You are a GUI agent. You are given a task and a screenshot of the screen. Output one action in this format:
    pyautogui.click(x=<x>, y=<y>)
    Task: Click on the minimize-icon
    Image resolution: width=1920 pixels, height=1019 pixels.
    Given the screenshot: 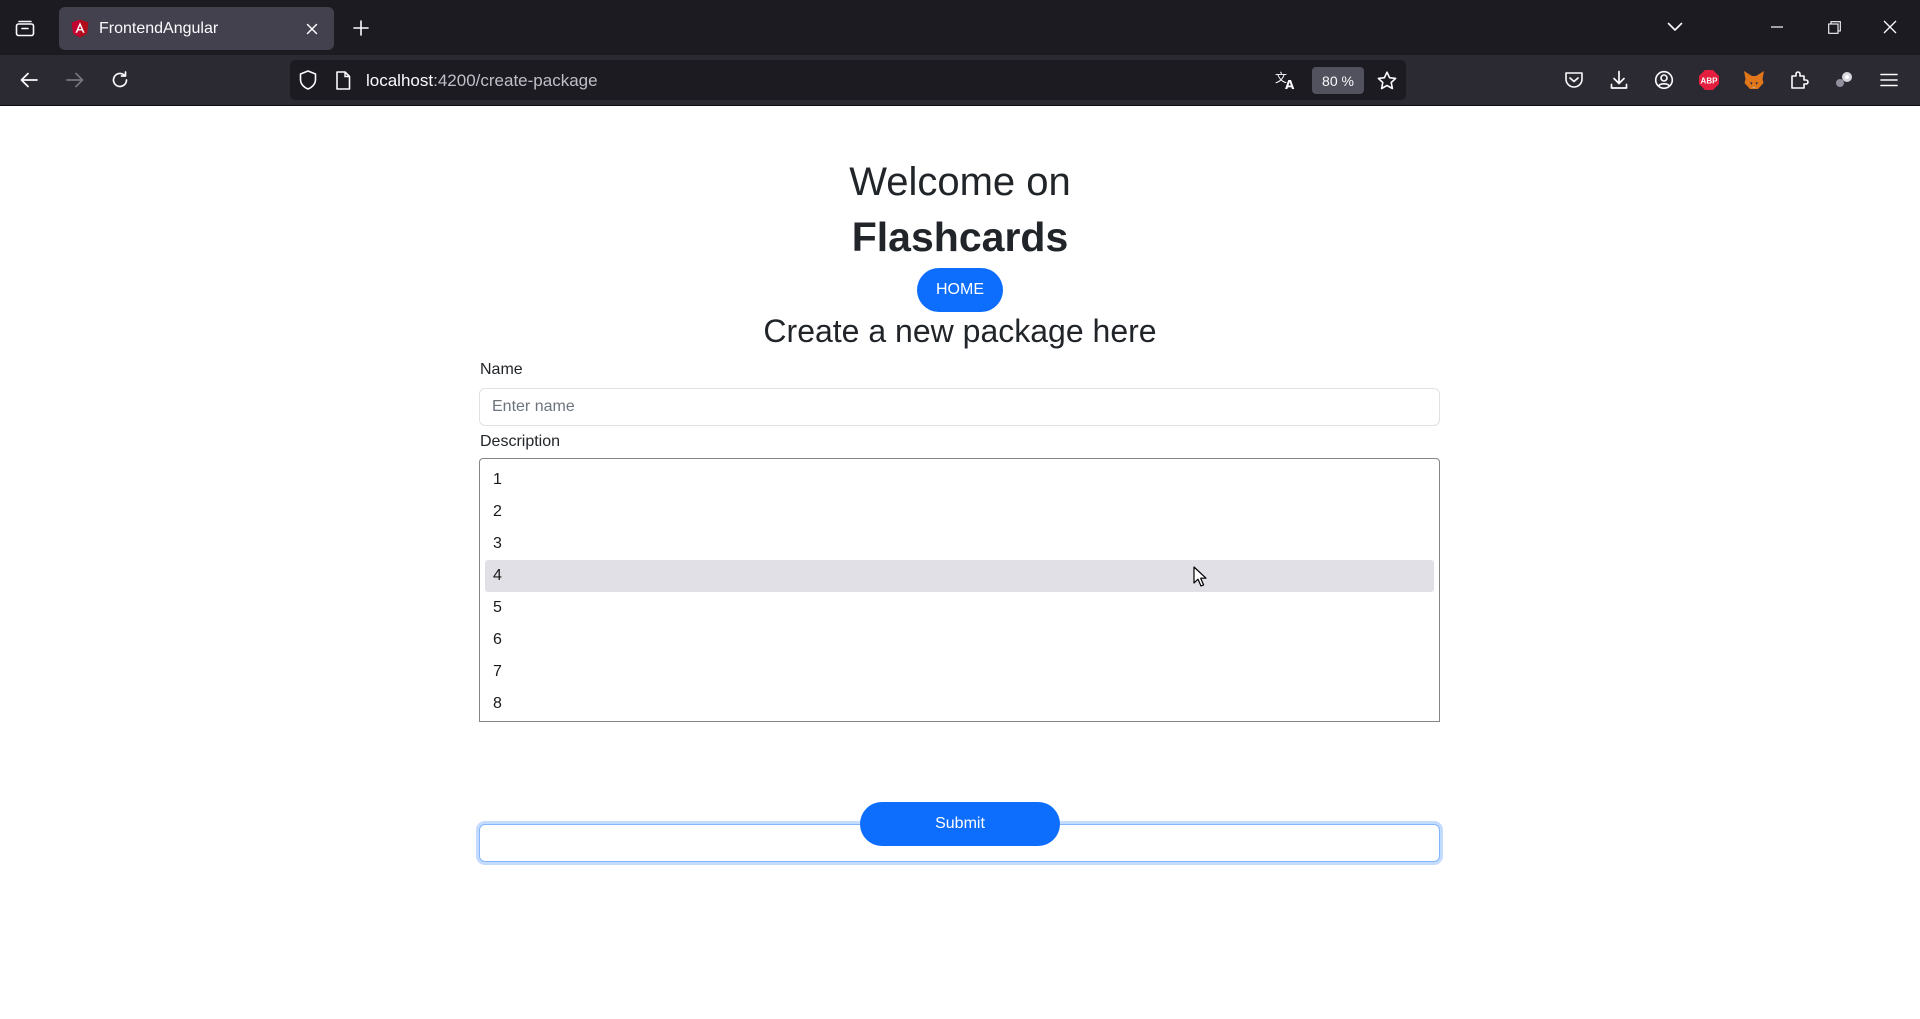 What is the action you would take?
    pyautogui.click(x=1777, y=27)
    